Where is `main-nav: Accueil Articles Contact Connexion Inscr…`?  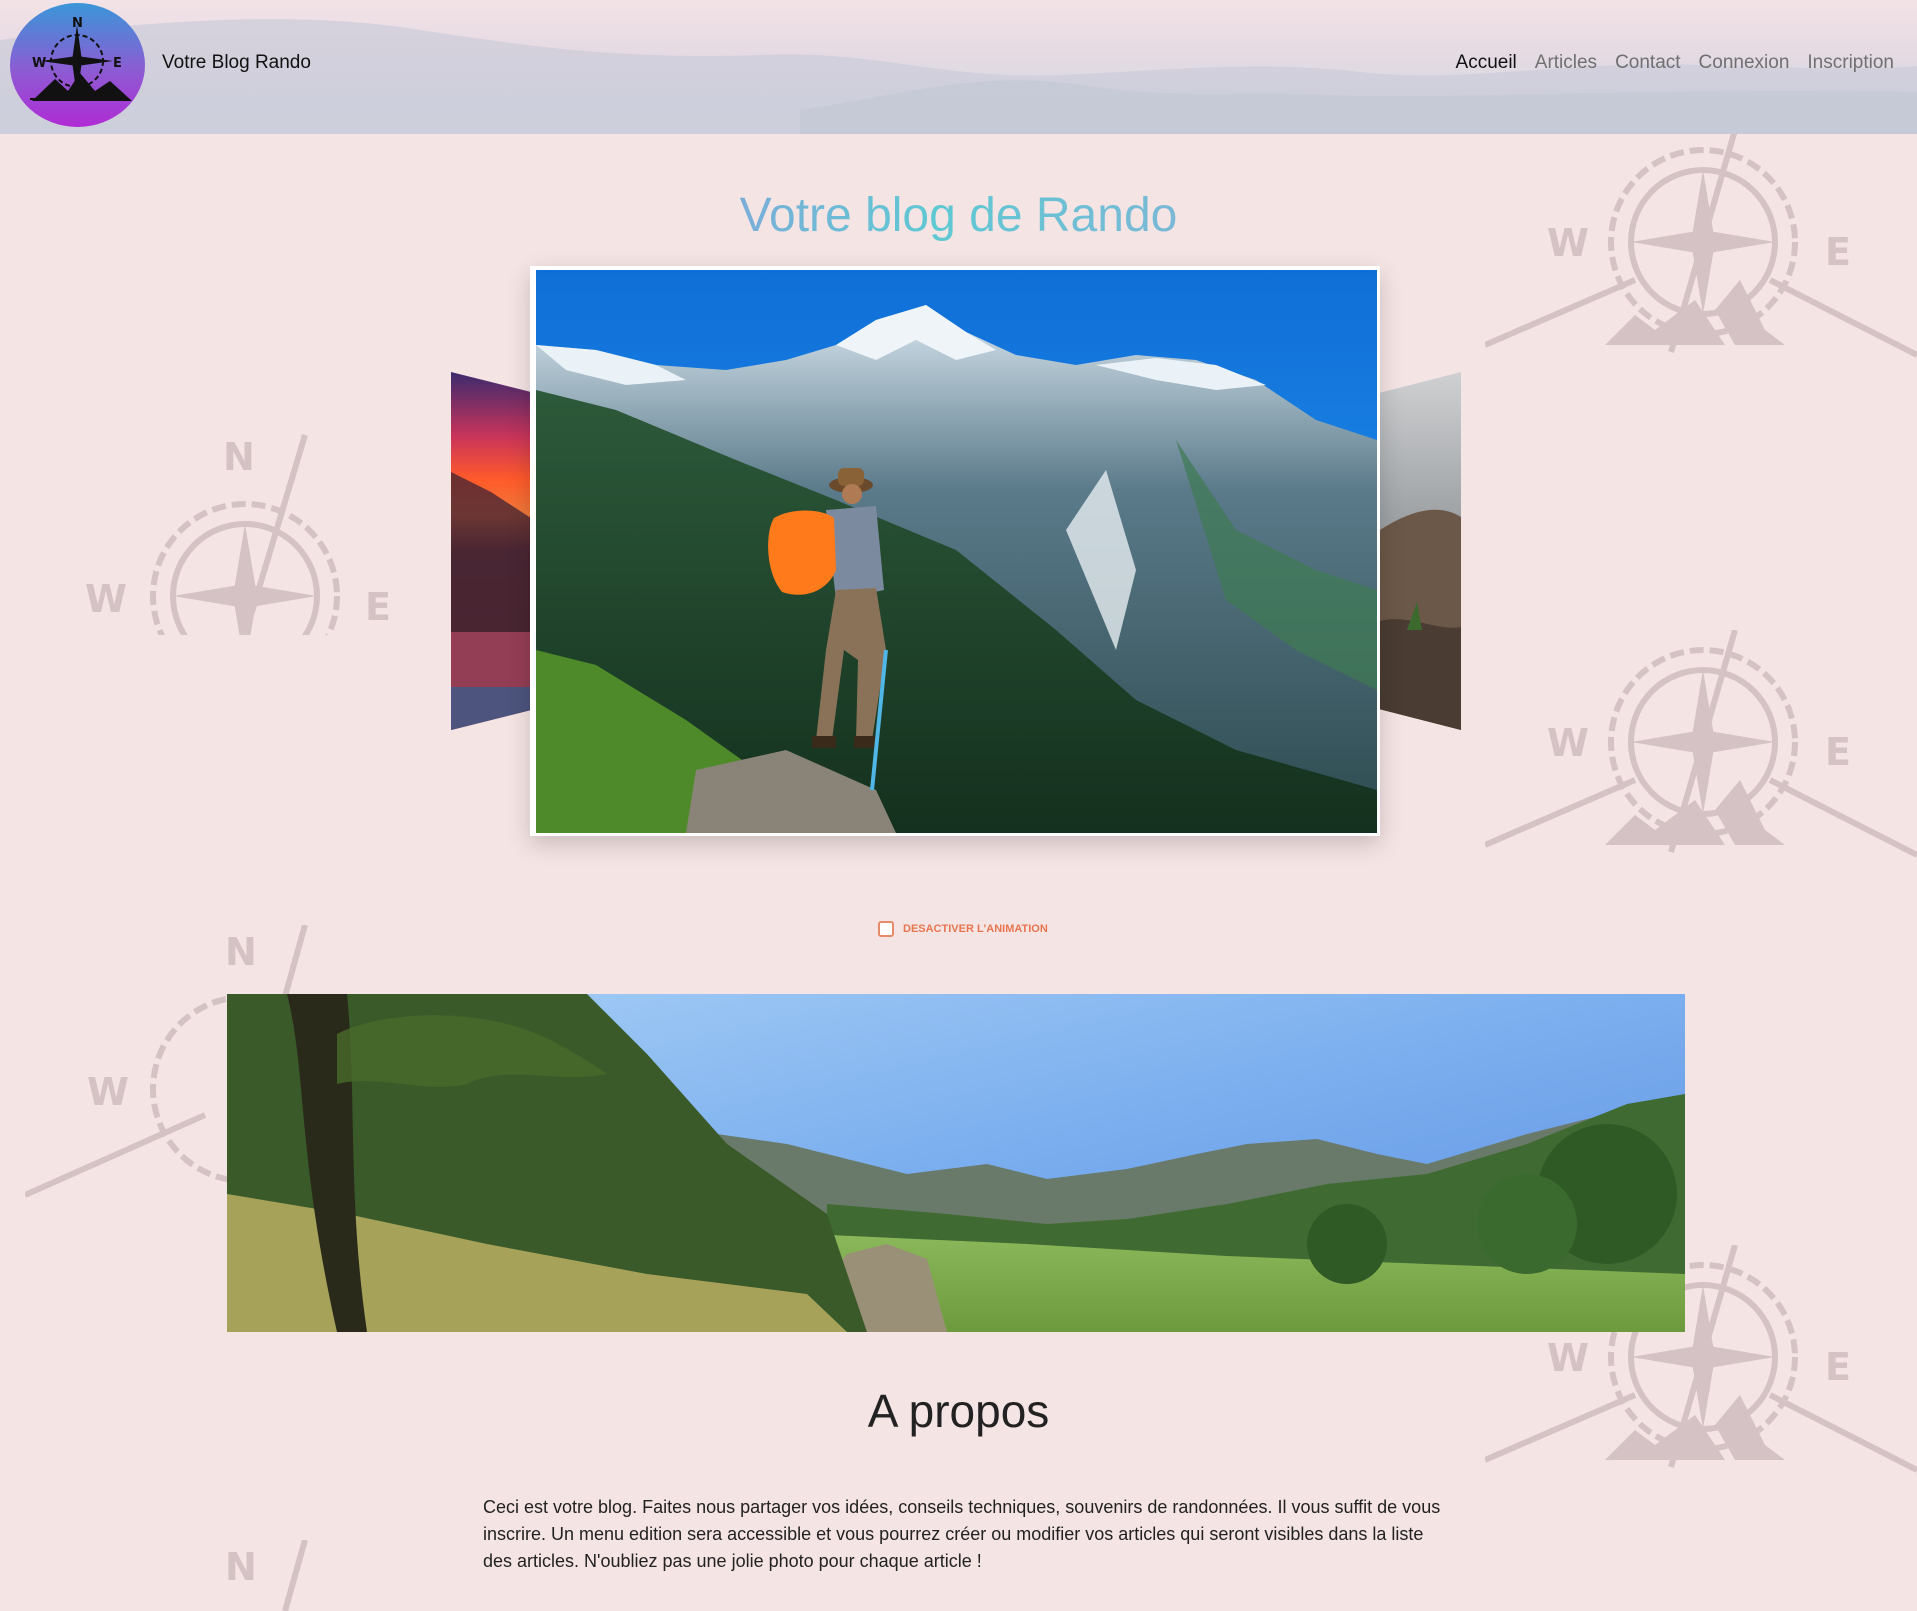
main-nav: Accueil Articles Contact Connexion Inscr… is located at coordinates (1666, 63).